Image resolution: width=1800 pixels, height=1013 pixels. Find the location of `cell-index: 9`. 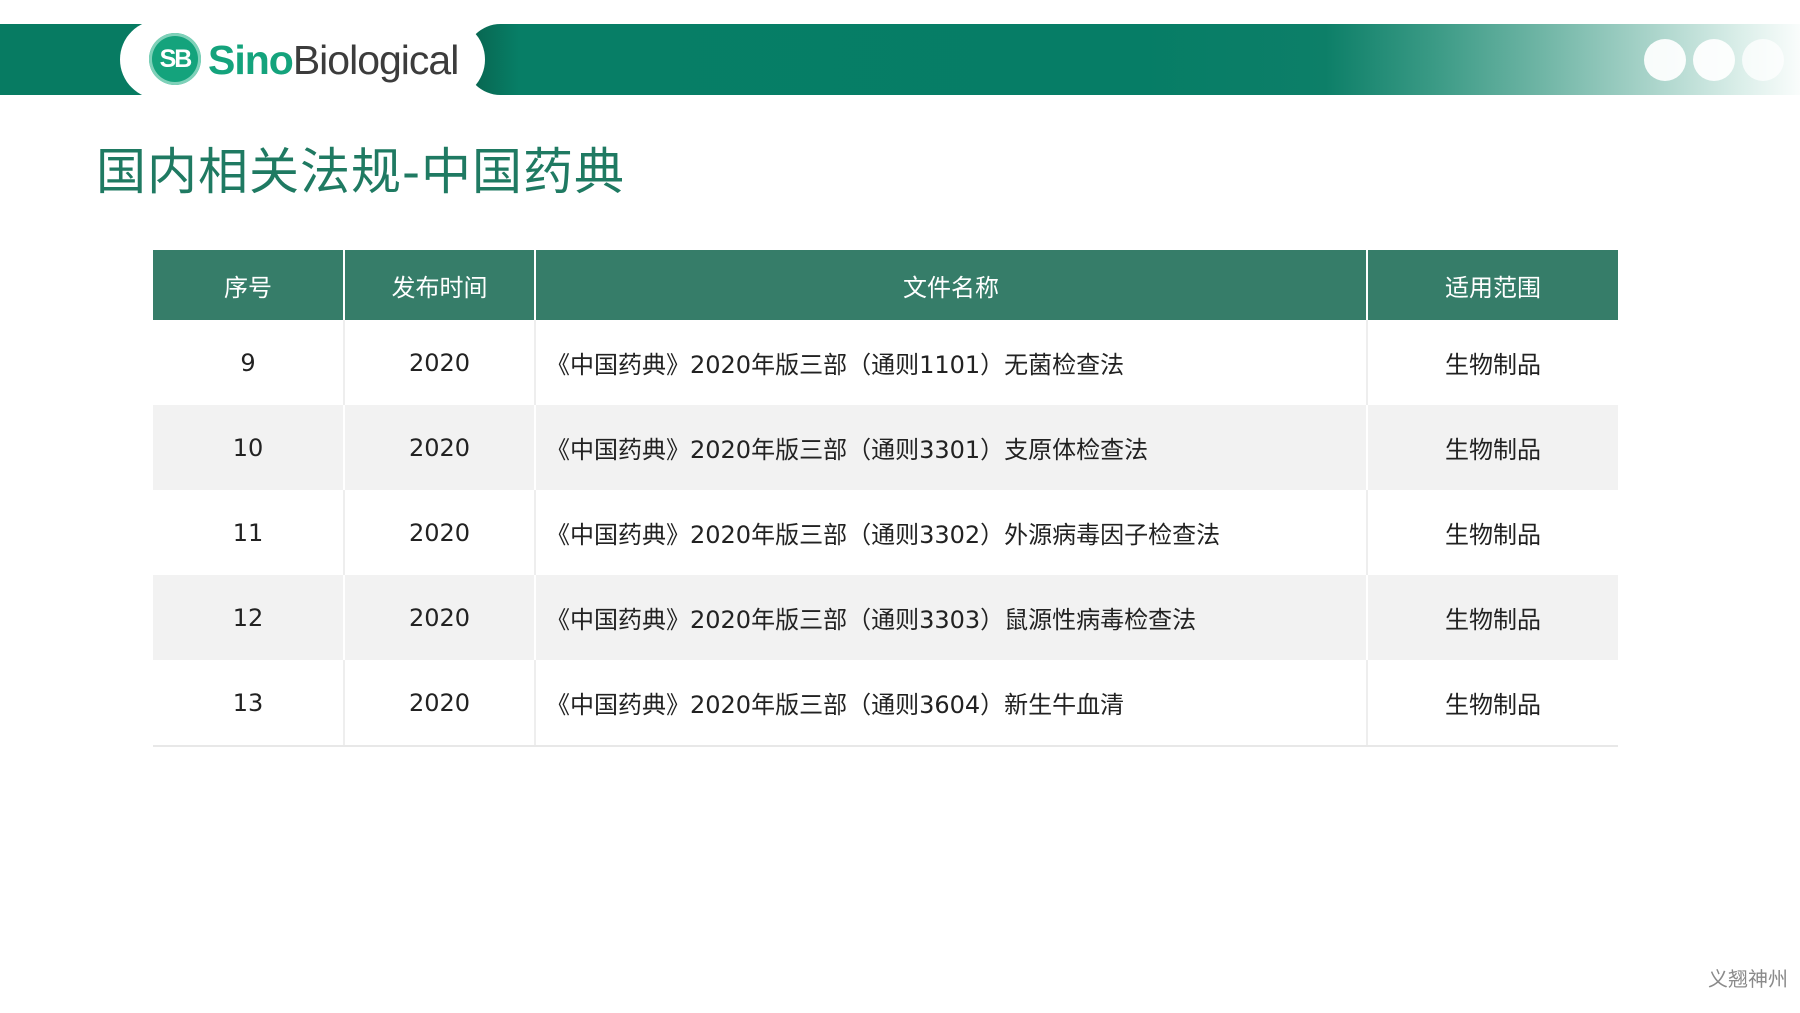

cell-index: 9 is located at coordinates (248, 362).